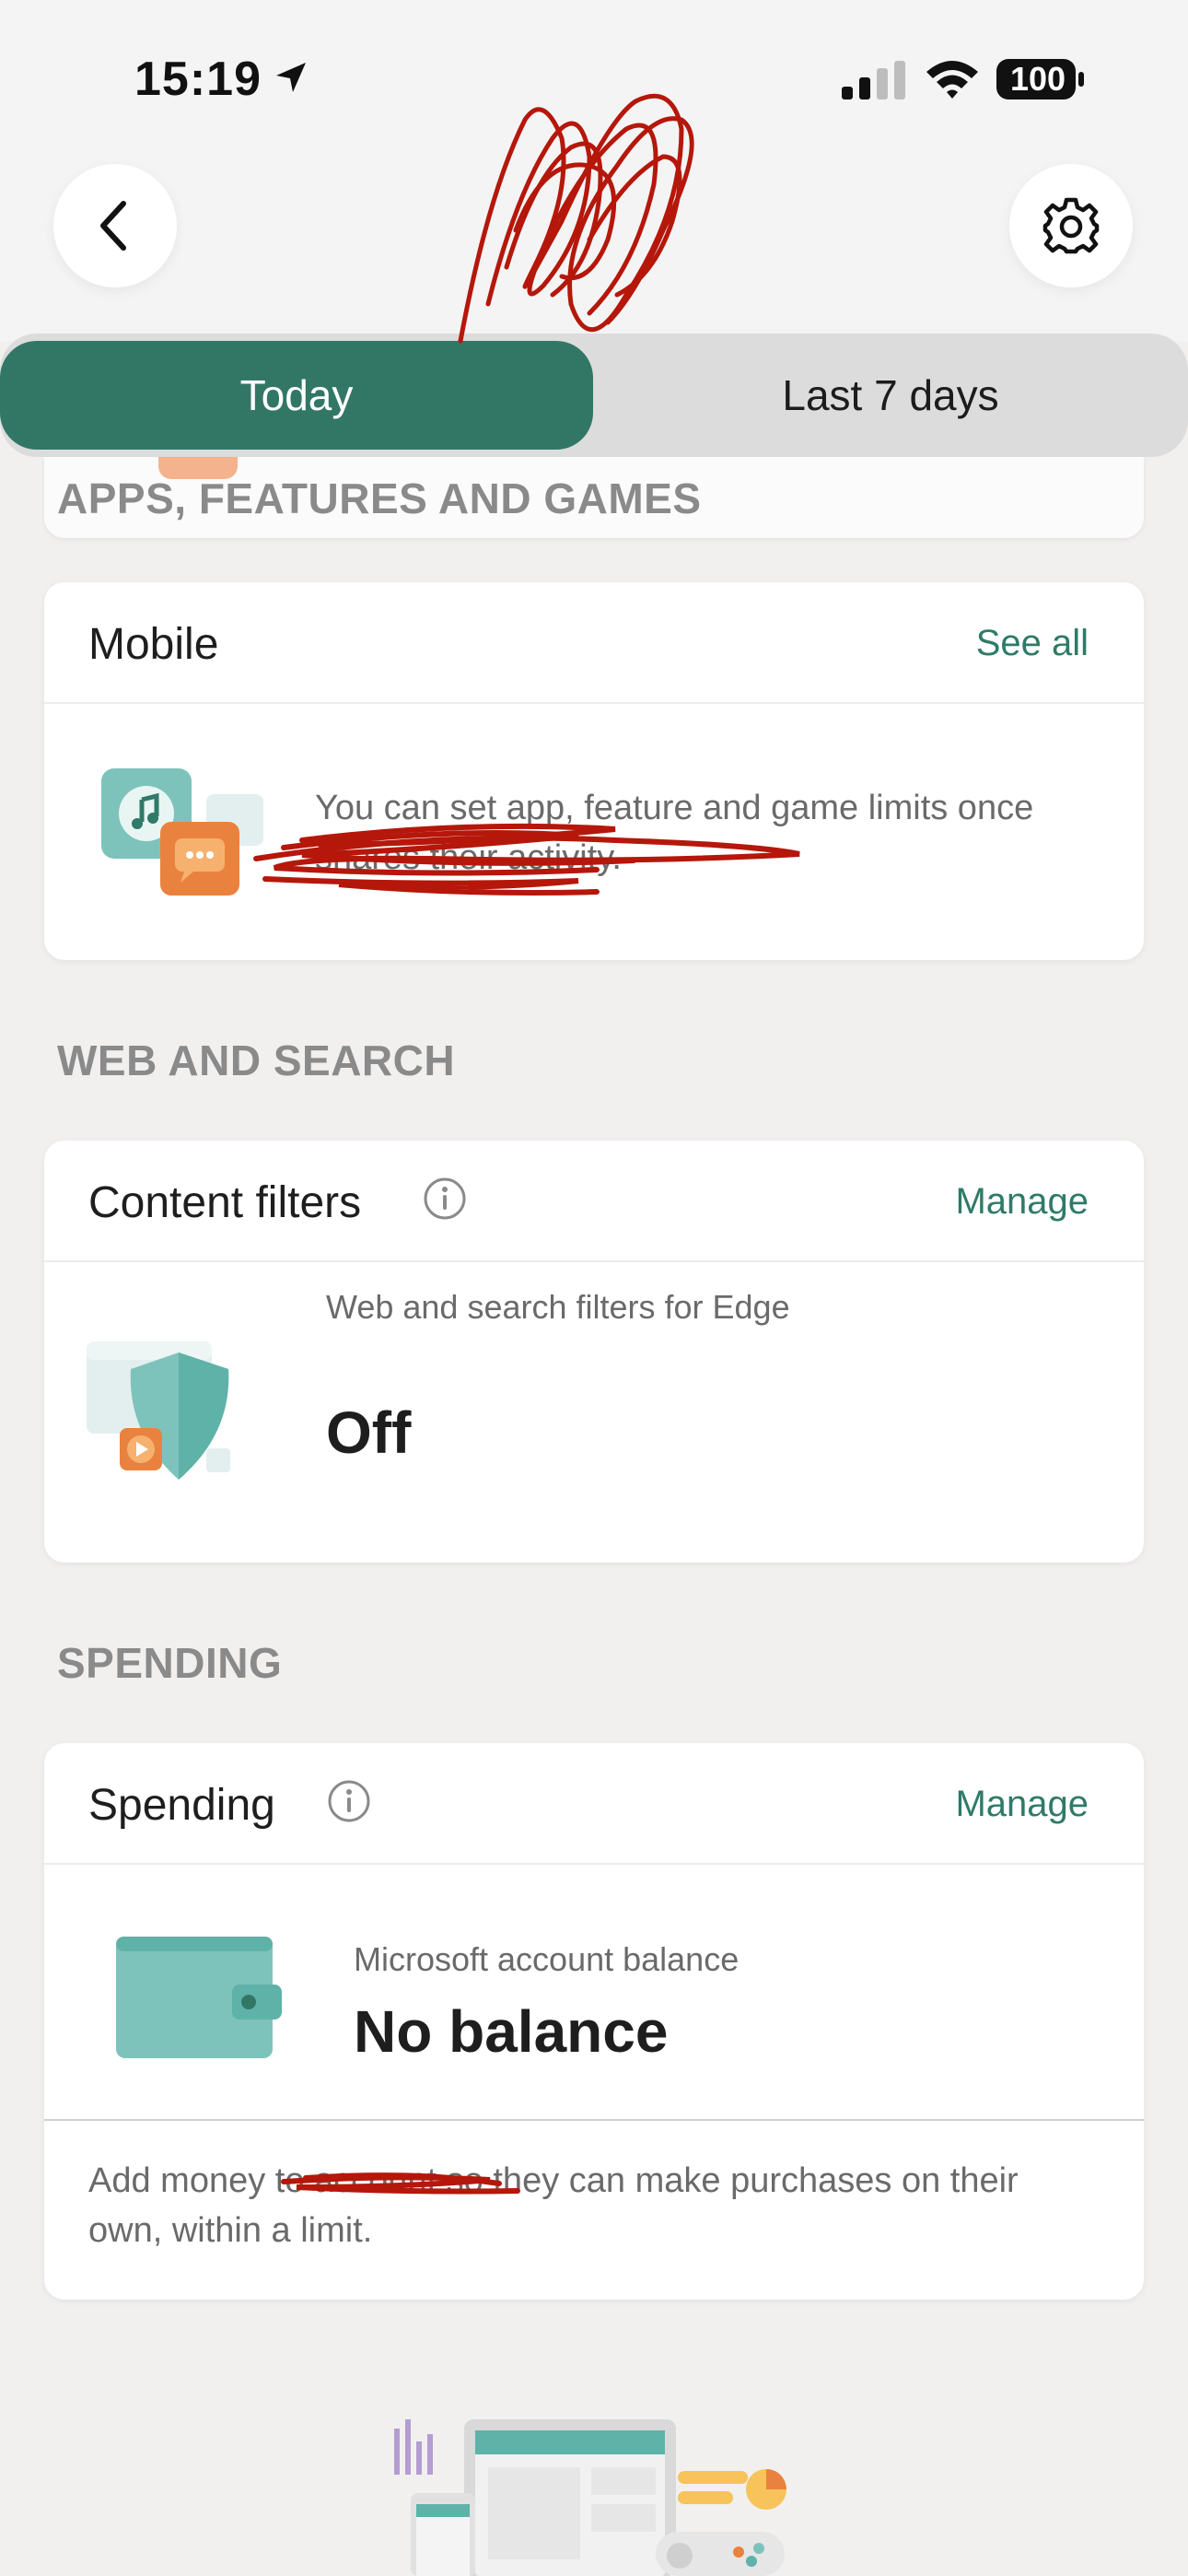 This screenshot has width=1188, height=2576. Describe the element at coordinates (291, 77) in the screenshot. I see `location-arrow-icon` at that location.